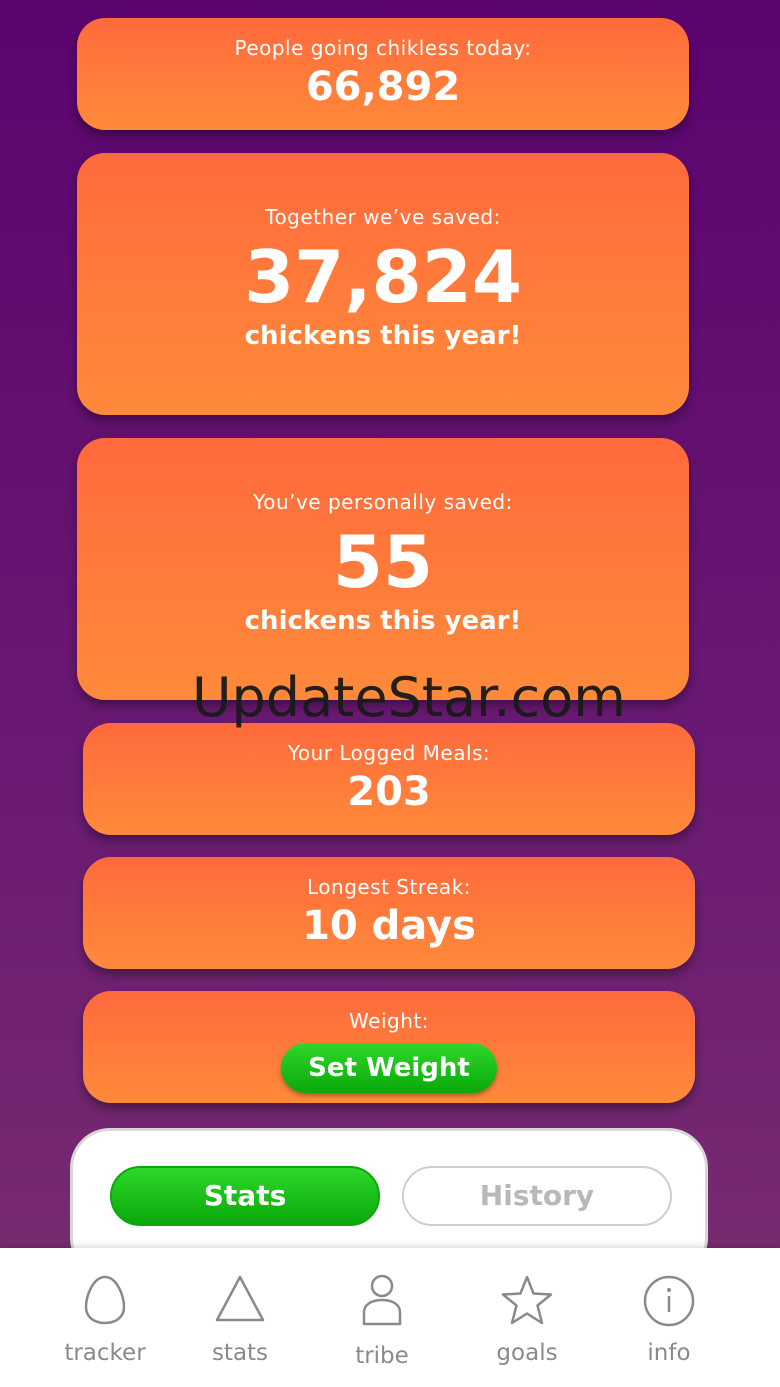 Image resolution: width=780 pixels, height=1387 pixels. Describe the element at coordinates (383, 336) in the screenshot. I see `together-saved-subtext: chickens this year!` at that location.